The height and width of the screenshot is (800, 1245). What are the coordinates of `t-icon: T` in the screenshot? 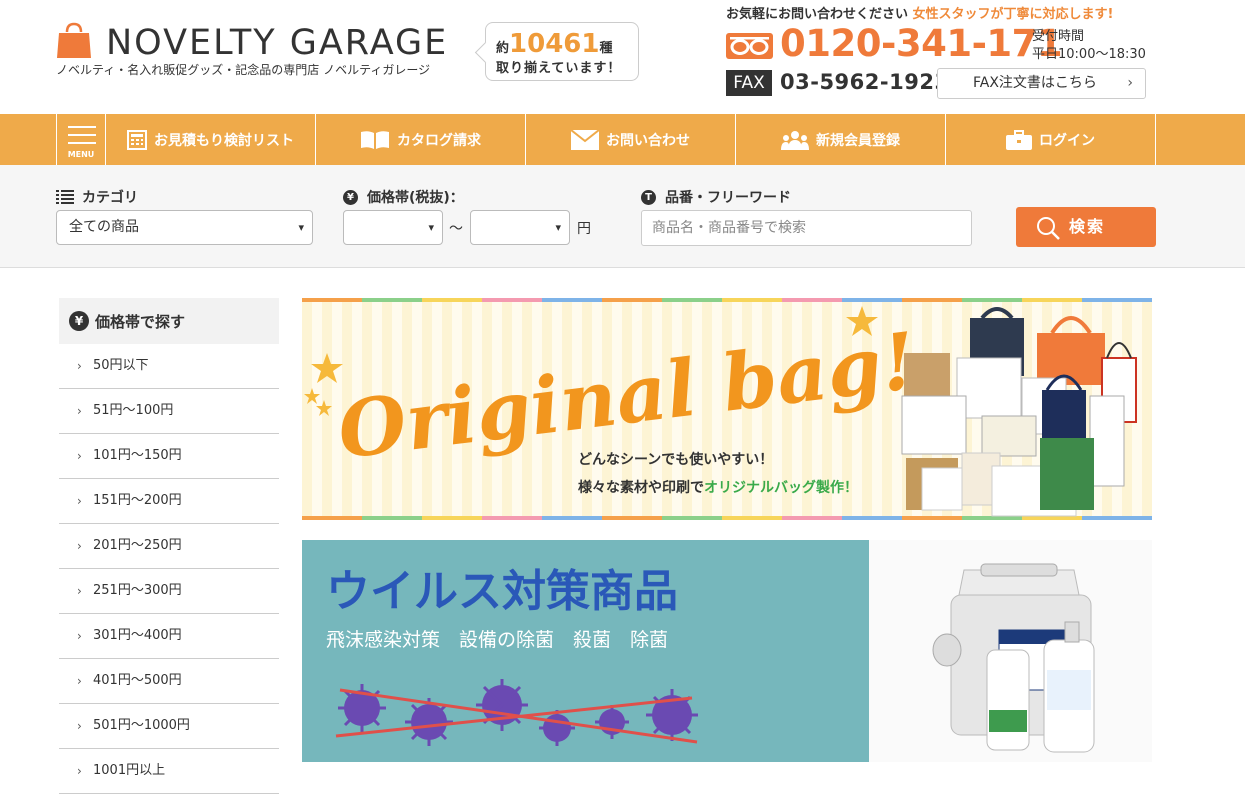 It's located at (648, 197).